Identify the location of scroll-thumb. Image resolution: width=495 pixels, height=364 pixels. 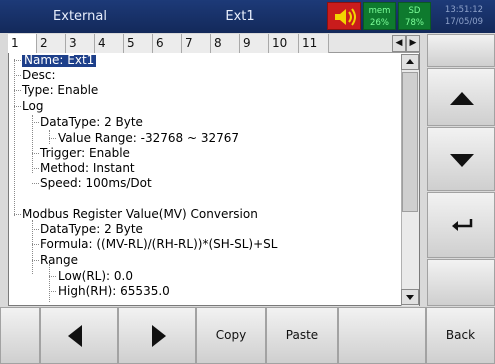
(410, 142).